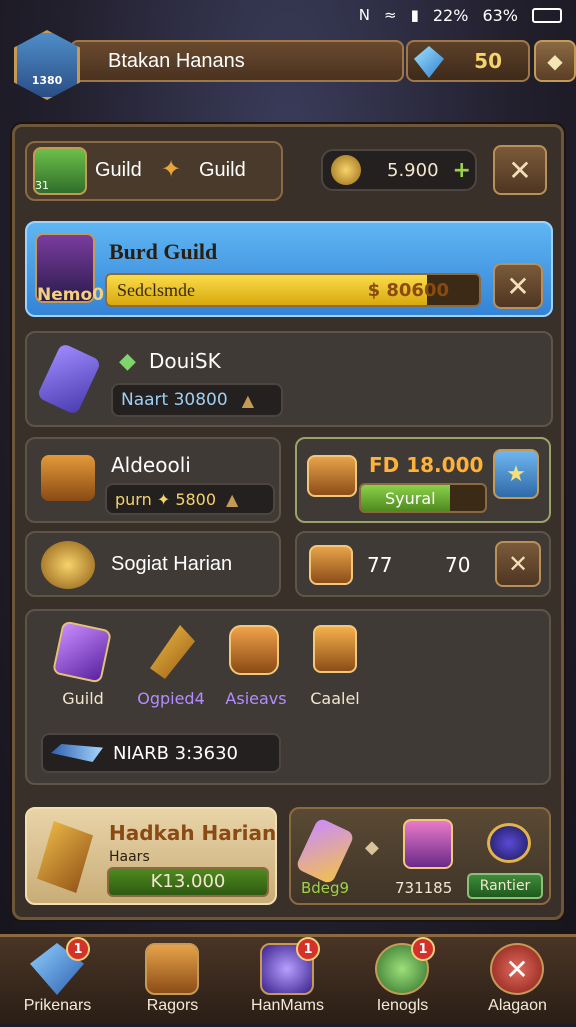 The width and height of the screenshot is (576, 1027). Describe the element at coordinates (172, 652) in the screenshot. I see `hammer-icon` at that location.